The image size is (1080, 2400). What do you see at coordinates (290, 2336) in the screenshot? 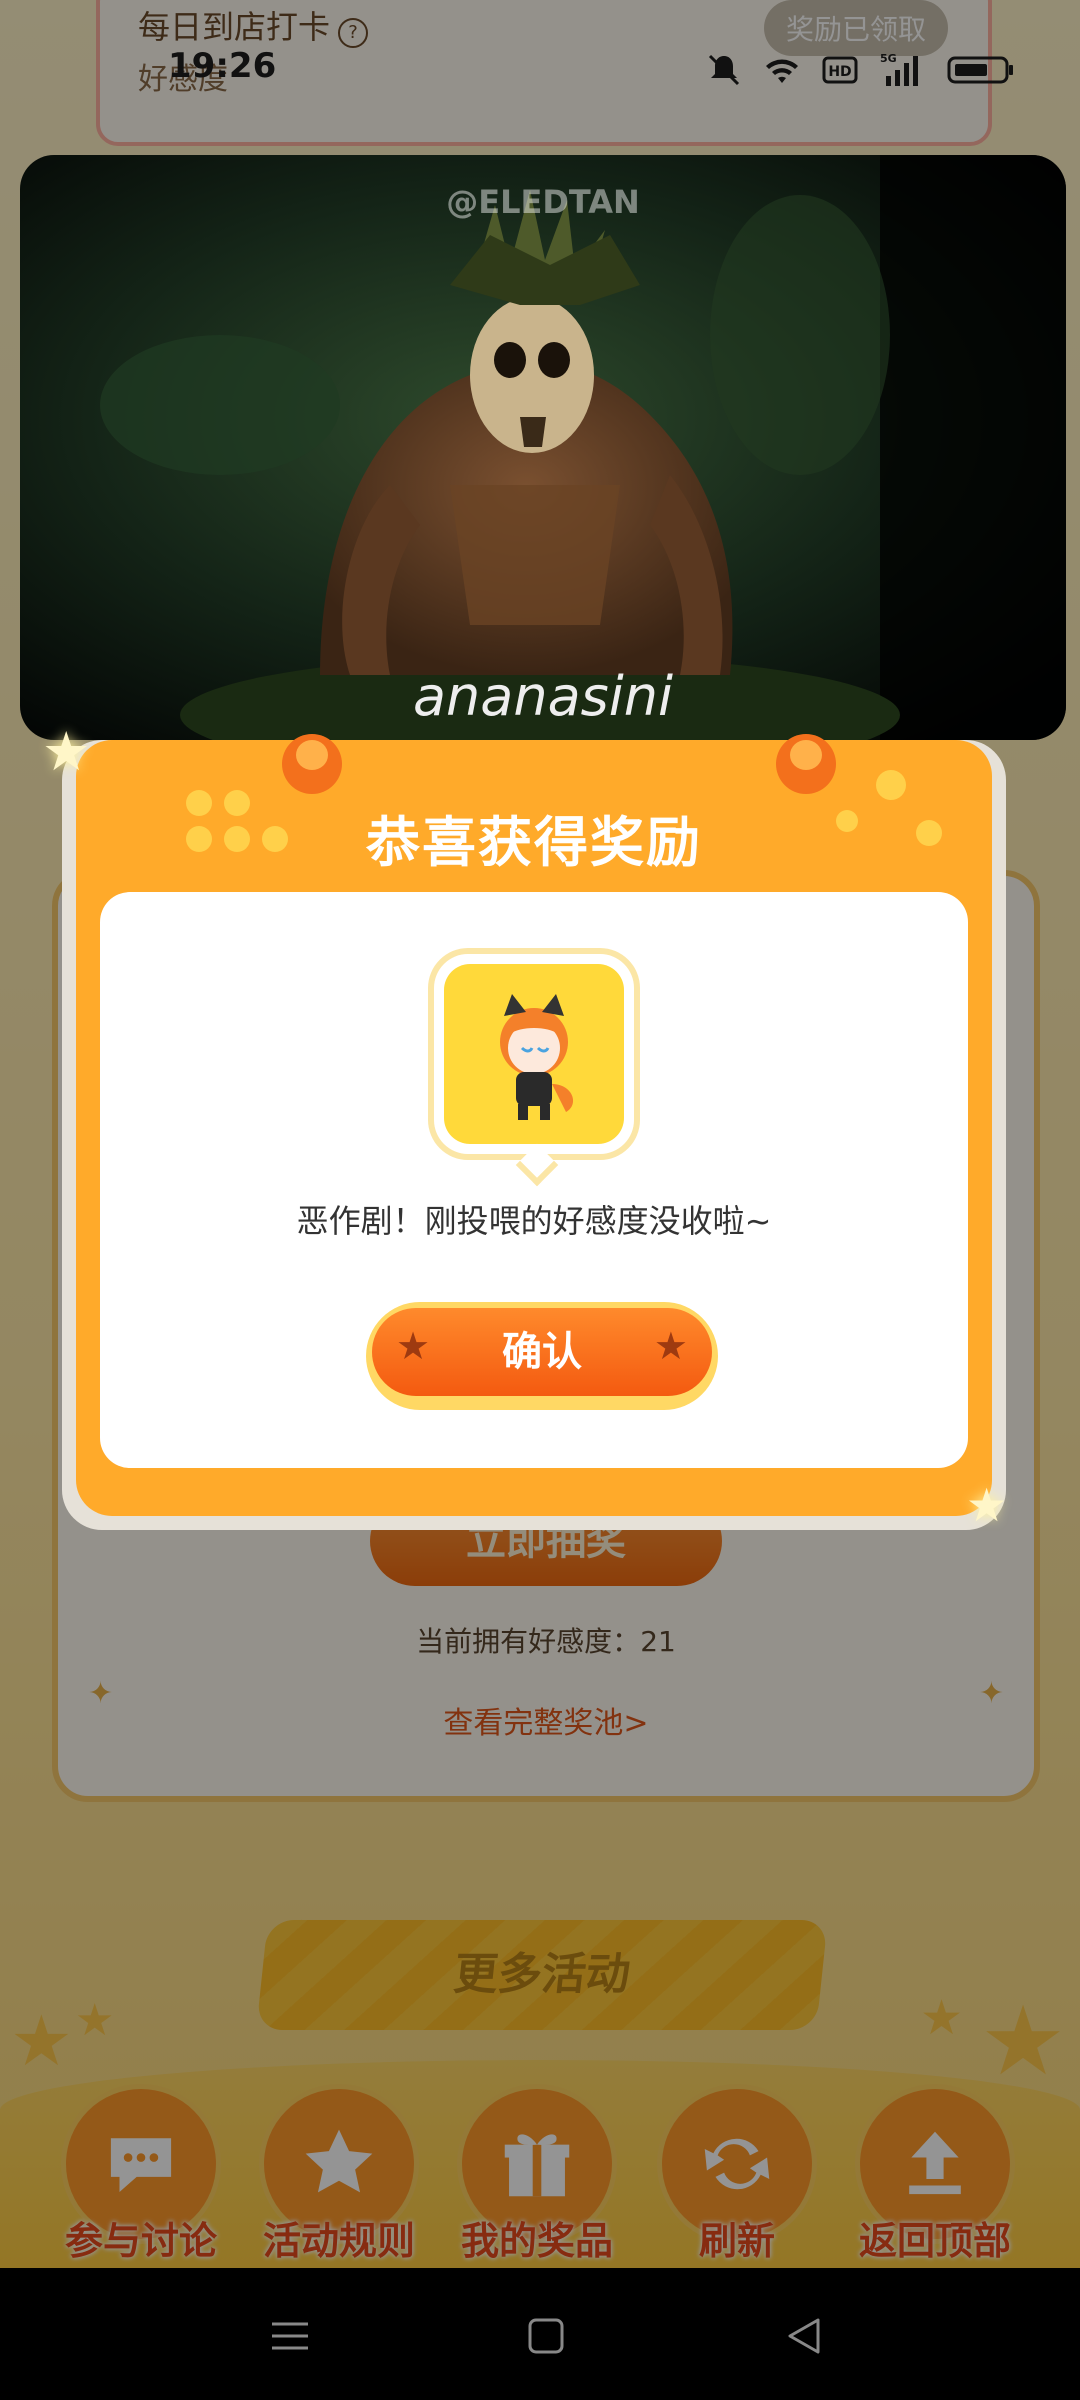
I see `menu-icon` at bounding box center [290, 2336].